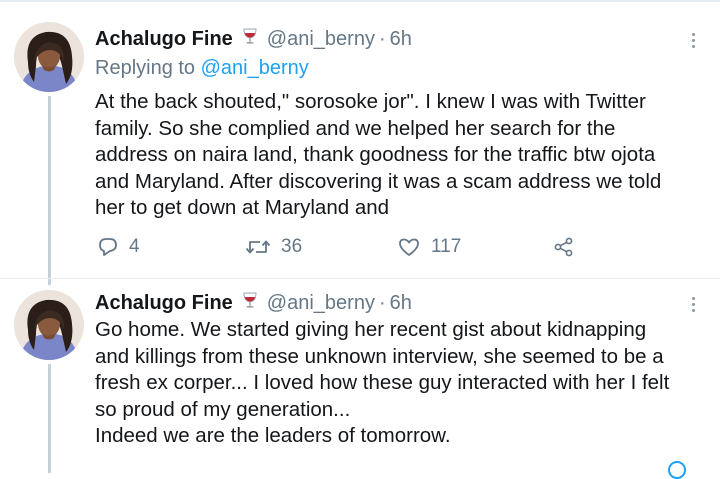 This screenshot has height=479, width=720. I want to click on replying-to-handle: @ani_berny, so click(255, 68).